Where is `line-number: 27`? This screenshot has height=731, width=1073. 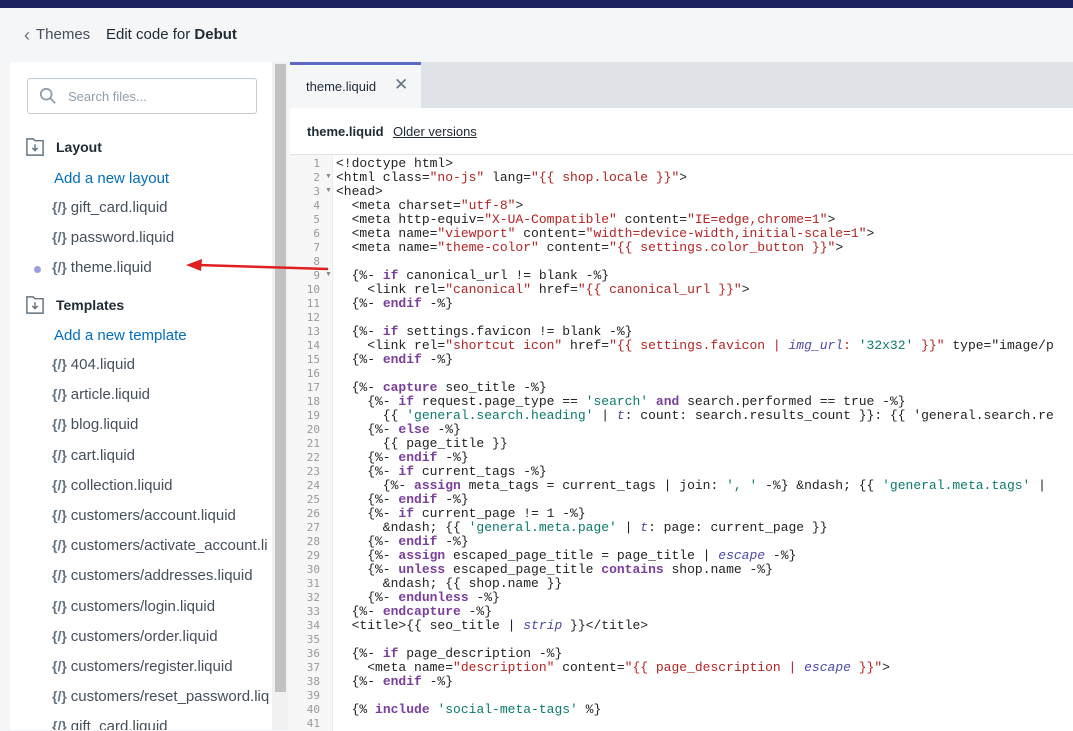 line-number: 27 is located at coordinates (313, 527).